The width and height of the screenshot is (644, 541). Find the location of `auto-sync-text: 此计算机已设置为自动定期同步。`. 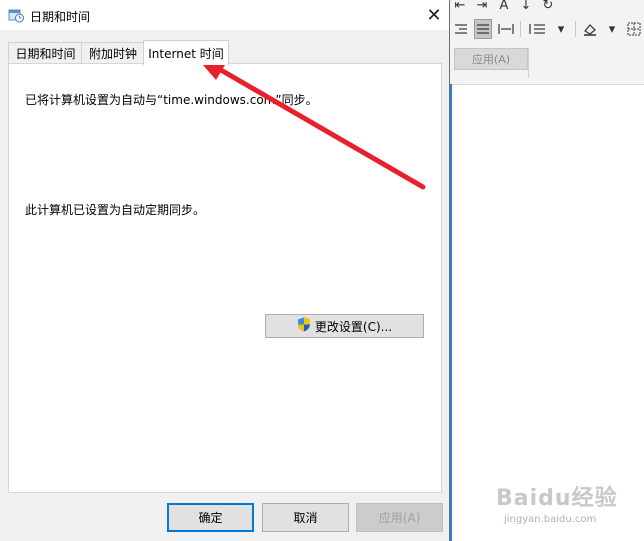

auto-sync-text: 此计算机已设置为自动定期同步。 is located at coordinates (115, 210).